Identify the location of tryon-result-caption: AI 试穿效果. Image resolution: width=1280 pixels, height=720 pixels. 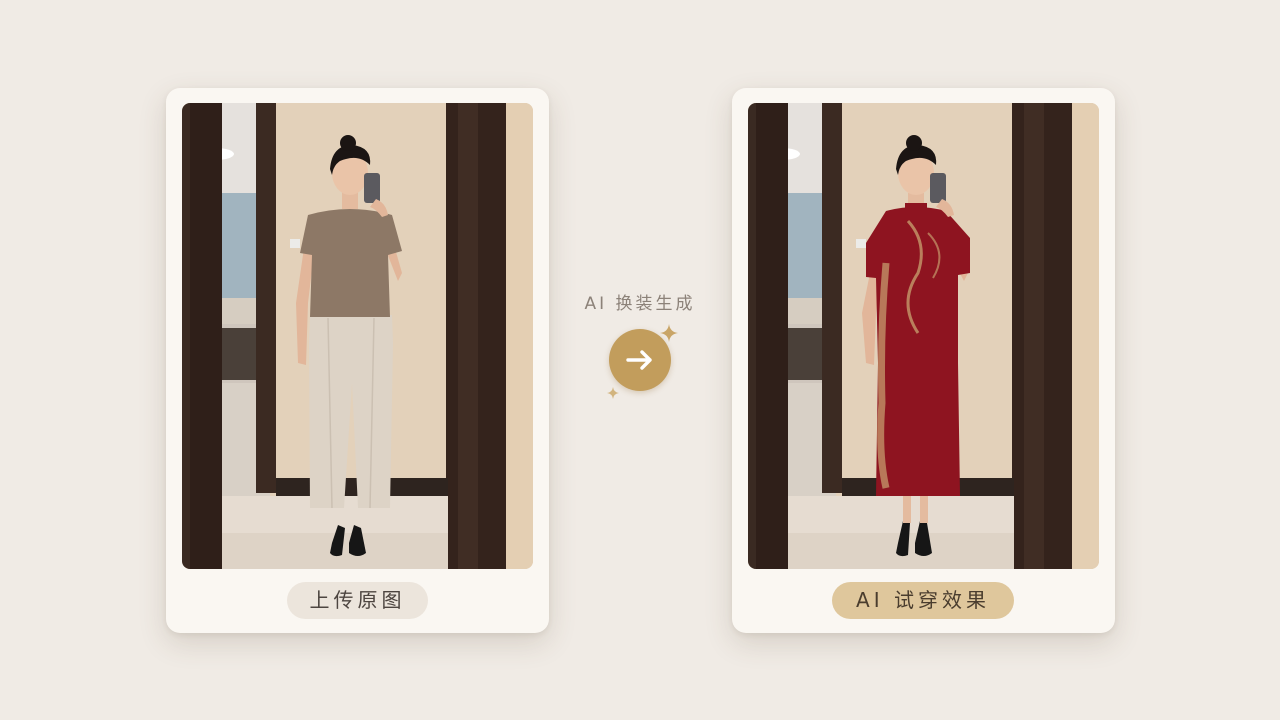
(923, 600).